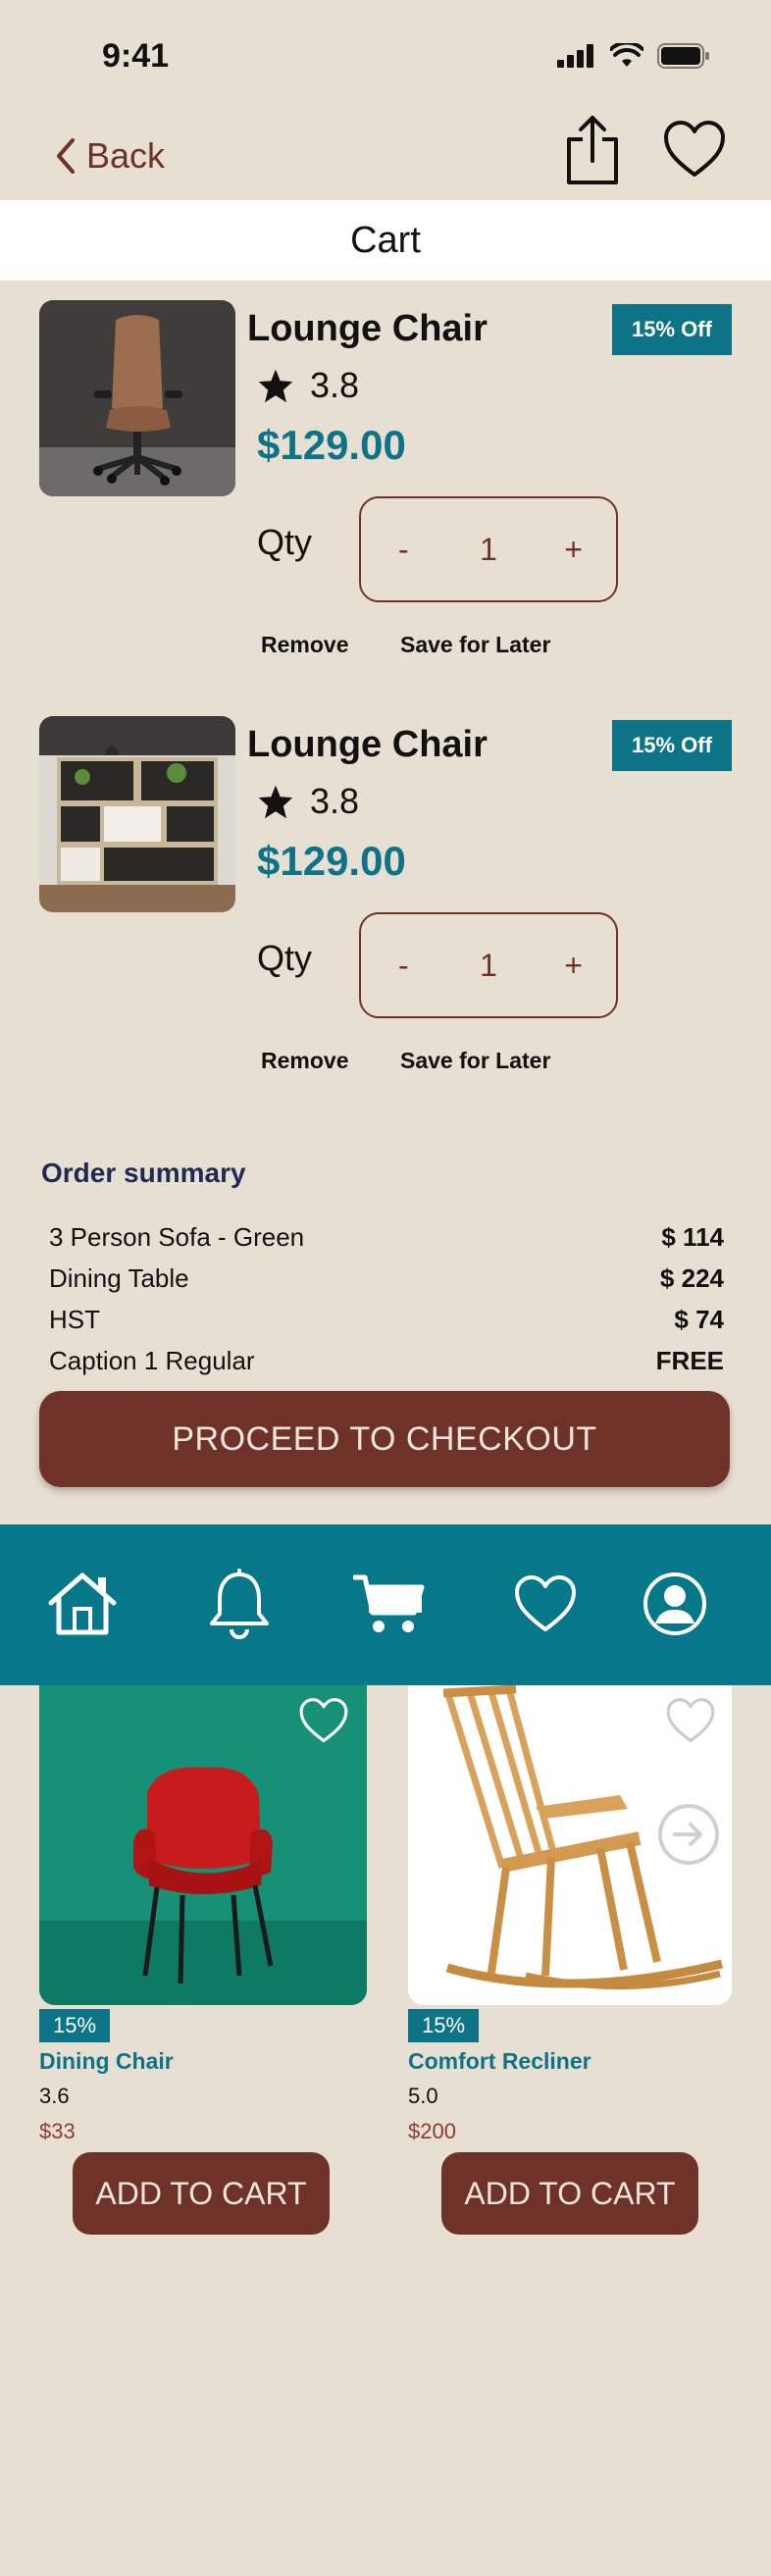 This screenshot has width=771, height=2576. I want to click on back-button: Back, so click(110, 156).